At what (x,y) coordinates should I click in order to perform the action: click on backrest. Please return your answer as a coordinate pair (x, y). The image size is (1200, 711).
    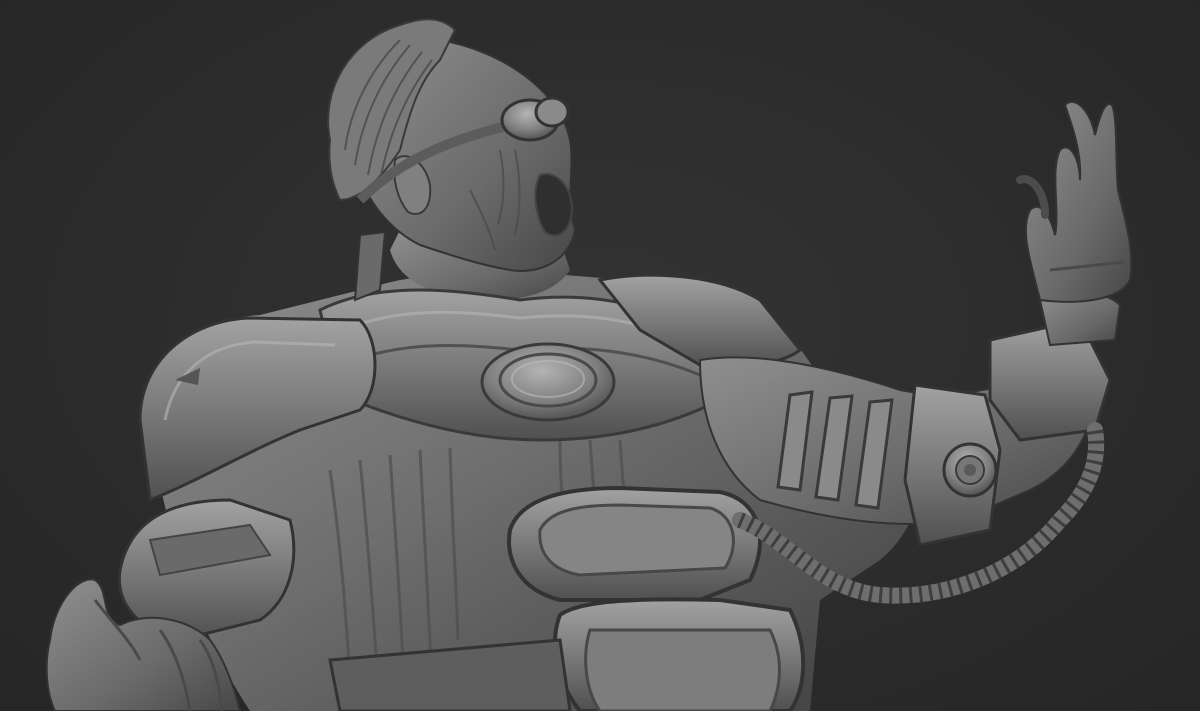
    Looking at the image, I should click on (370, 266).